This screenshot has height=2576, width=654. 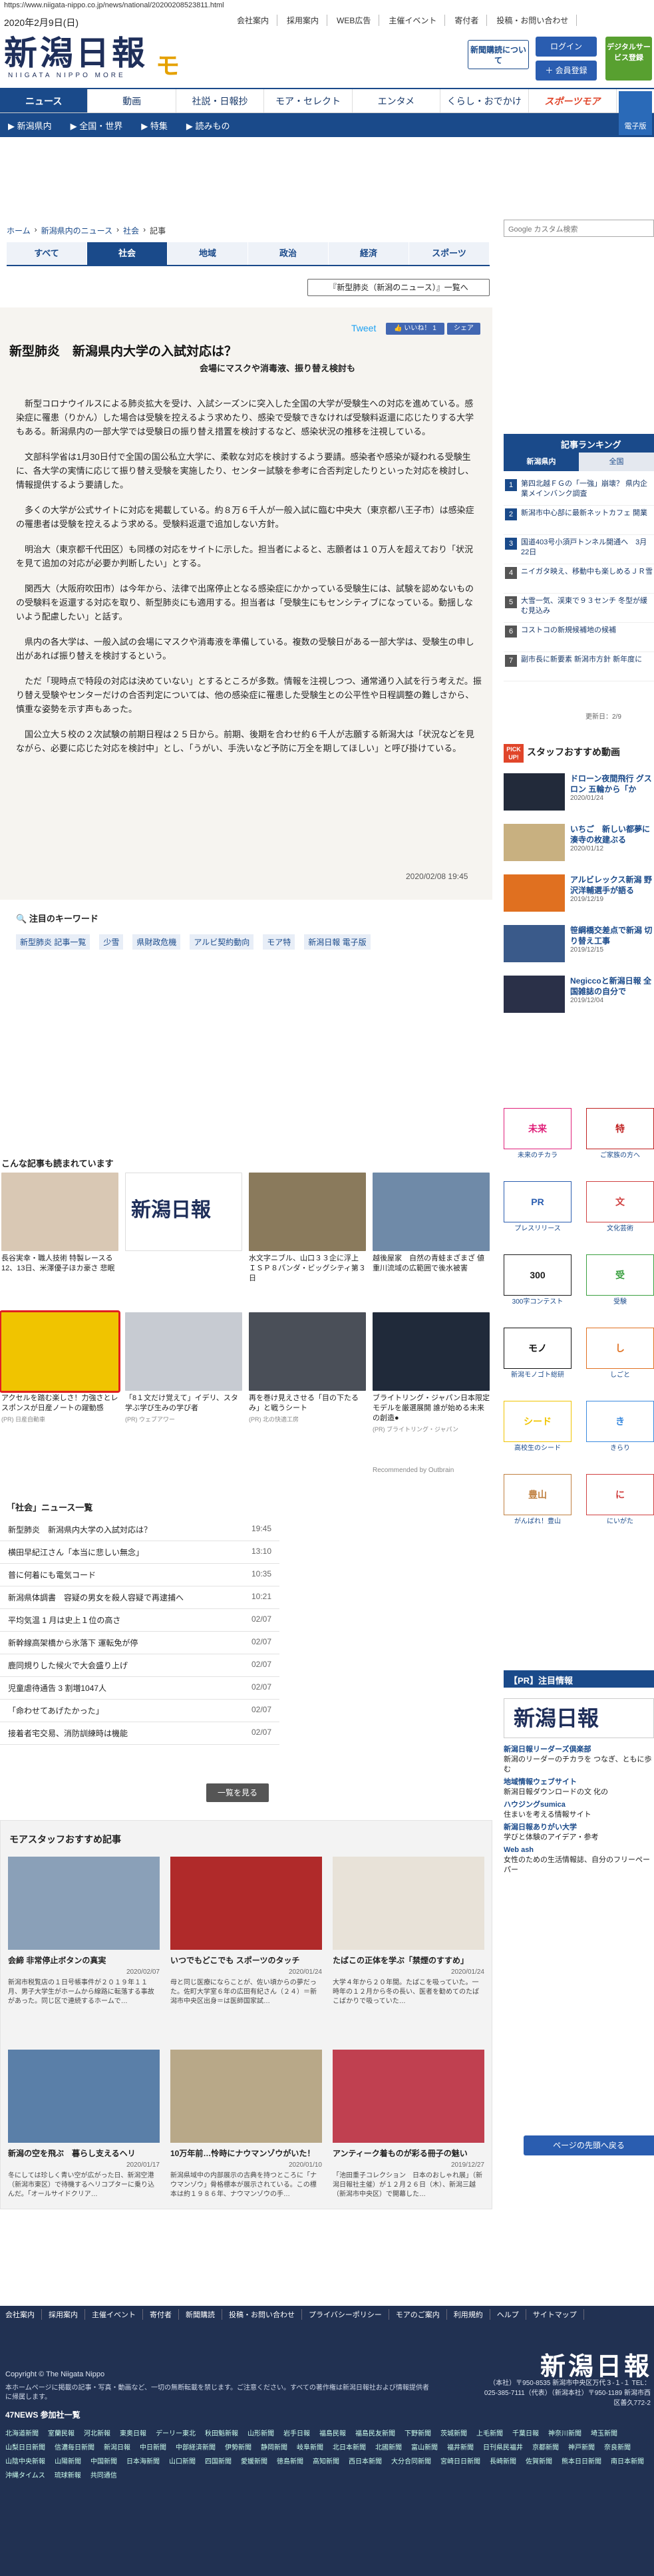 I want to click on news-row: 普に何着にも電気コード 10:35, so click(x=139, y=1575).